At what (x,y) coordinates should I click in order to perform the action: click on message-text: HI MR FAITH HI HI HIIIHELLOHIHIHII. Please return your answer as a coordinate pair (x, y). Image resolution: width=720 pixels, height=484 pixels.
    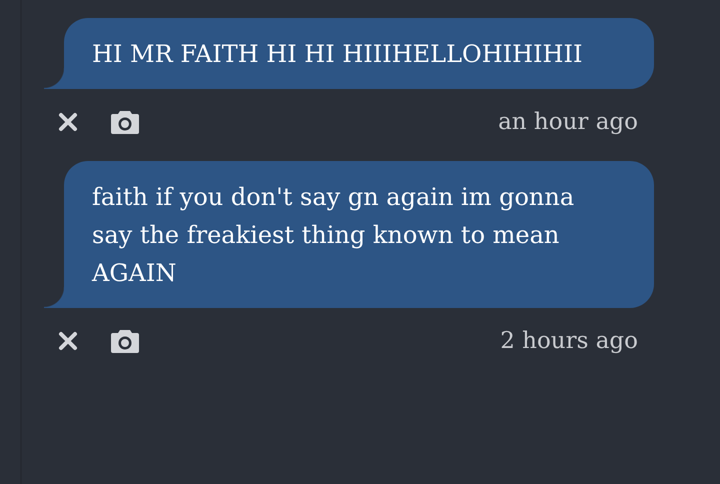
    Looking at the image, I should click on (338, 54).